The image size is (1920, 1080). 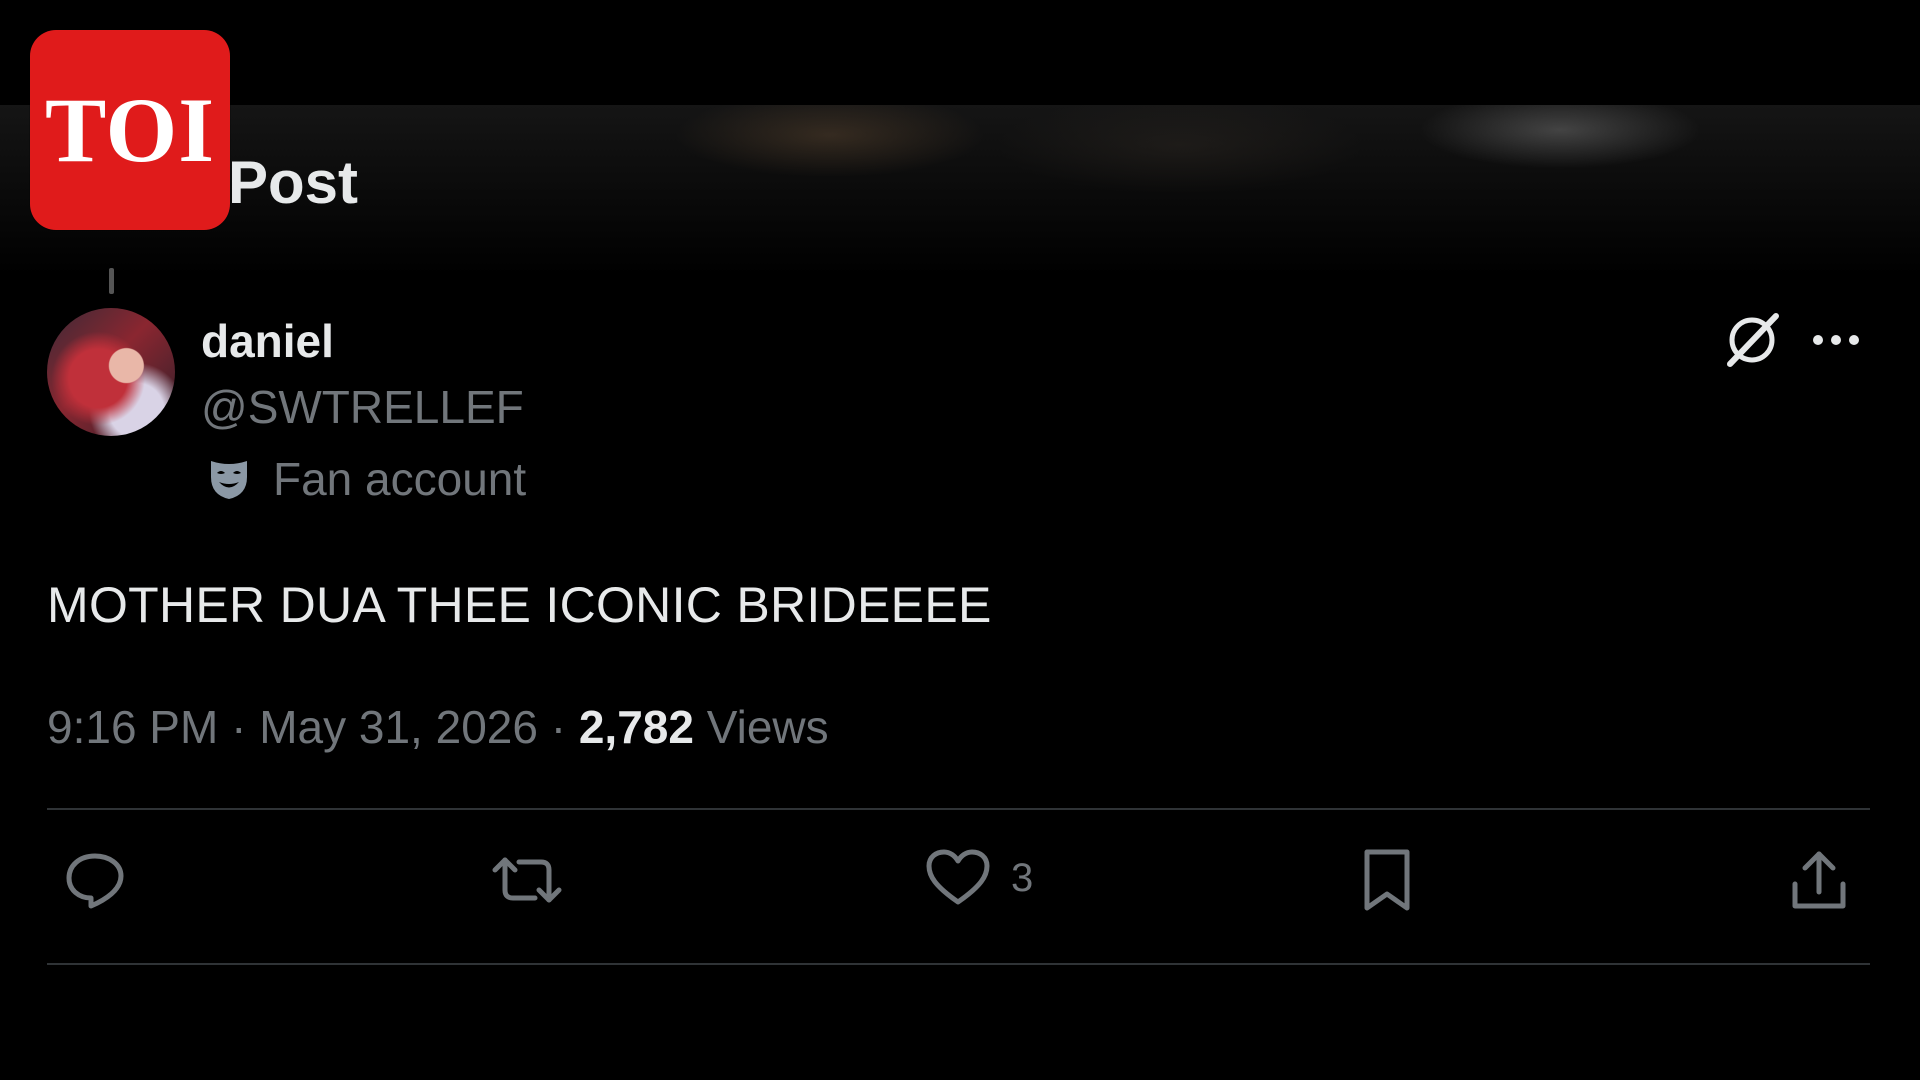 I want to click on avatar, so click(x=111, y=372).